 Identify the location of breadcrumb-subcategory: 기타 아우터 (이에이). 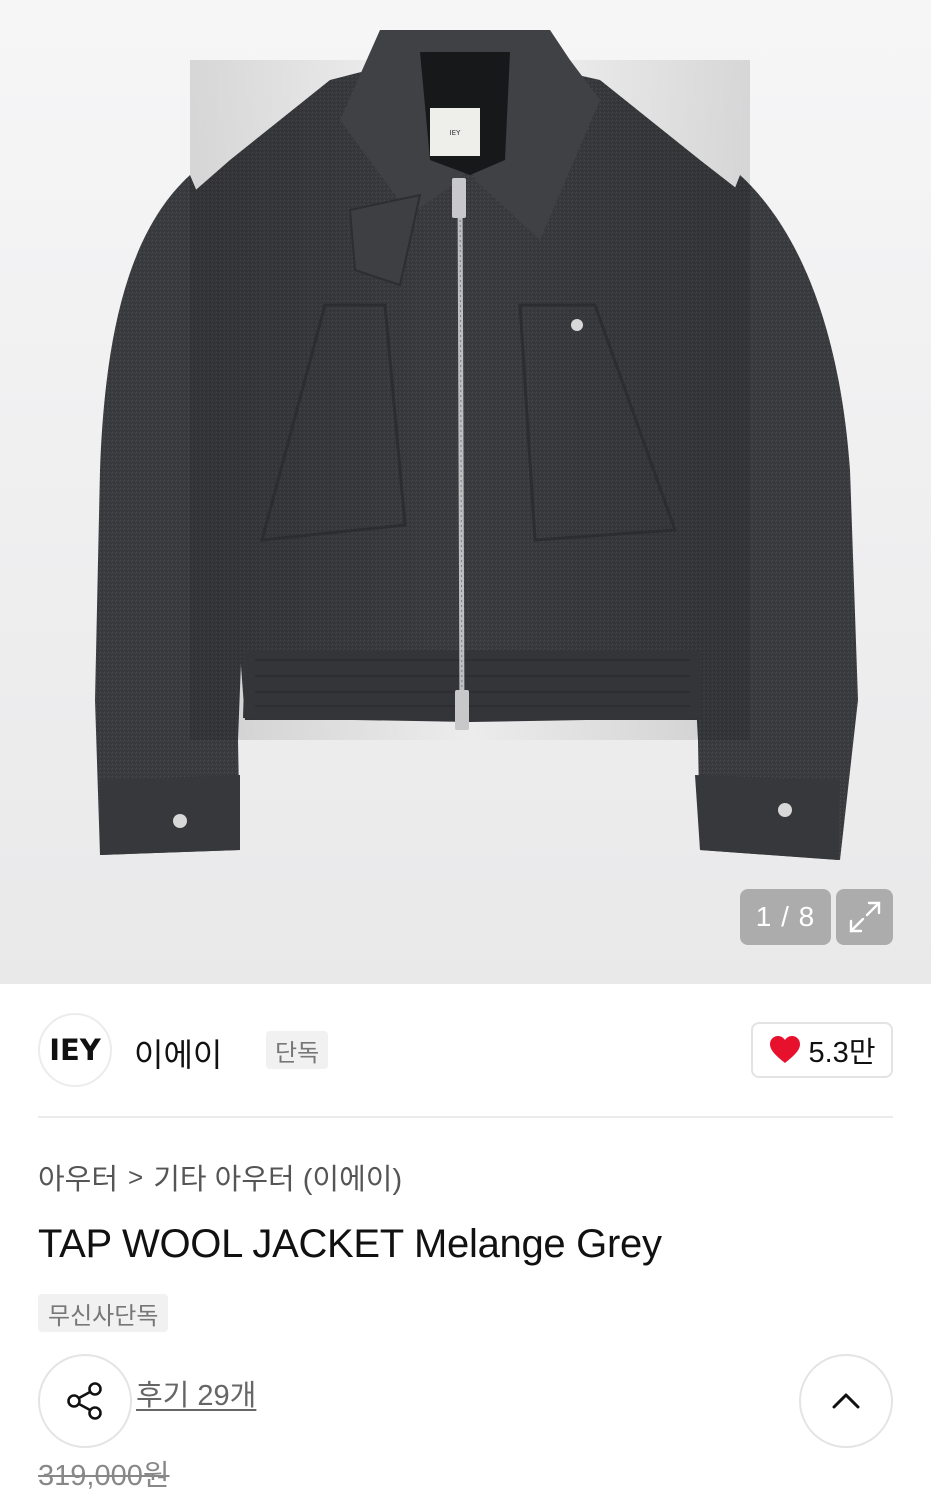
(277, 1177).